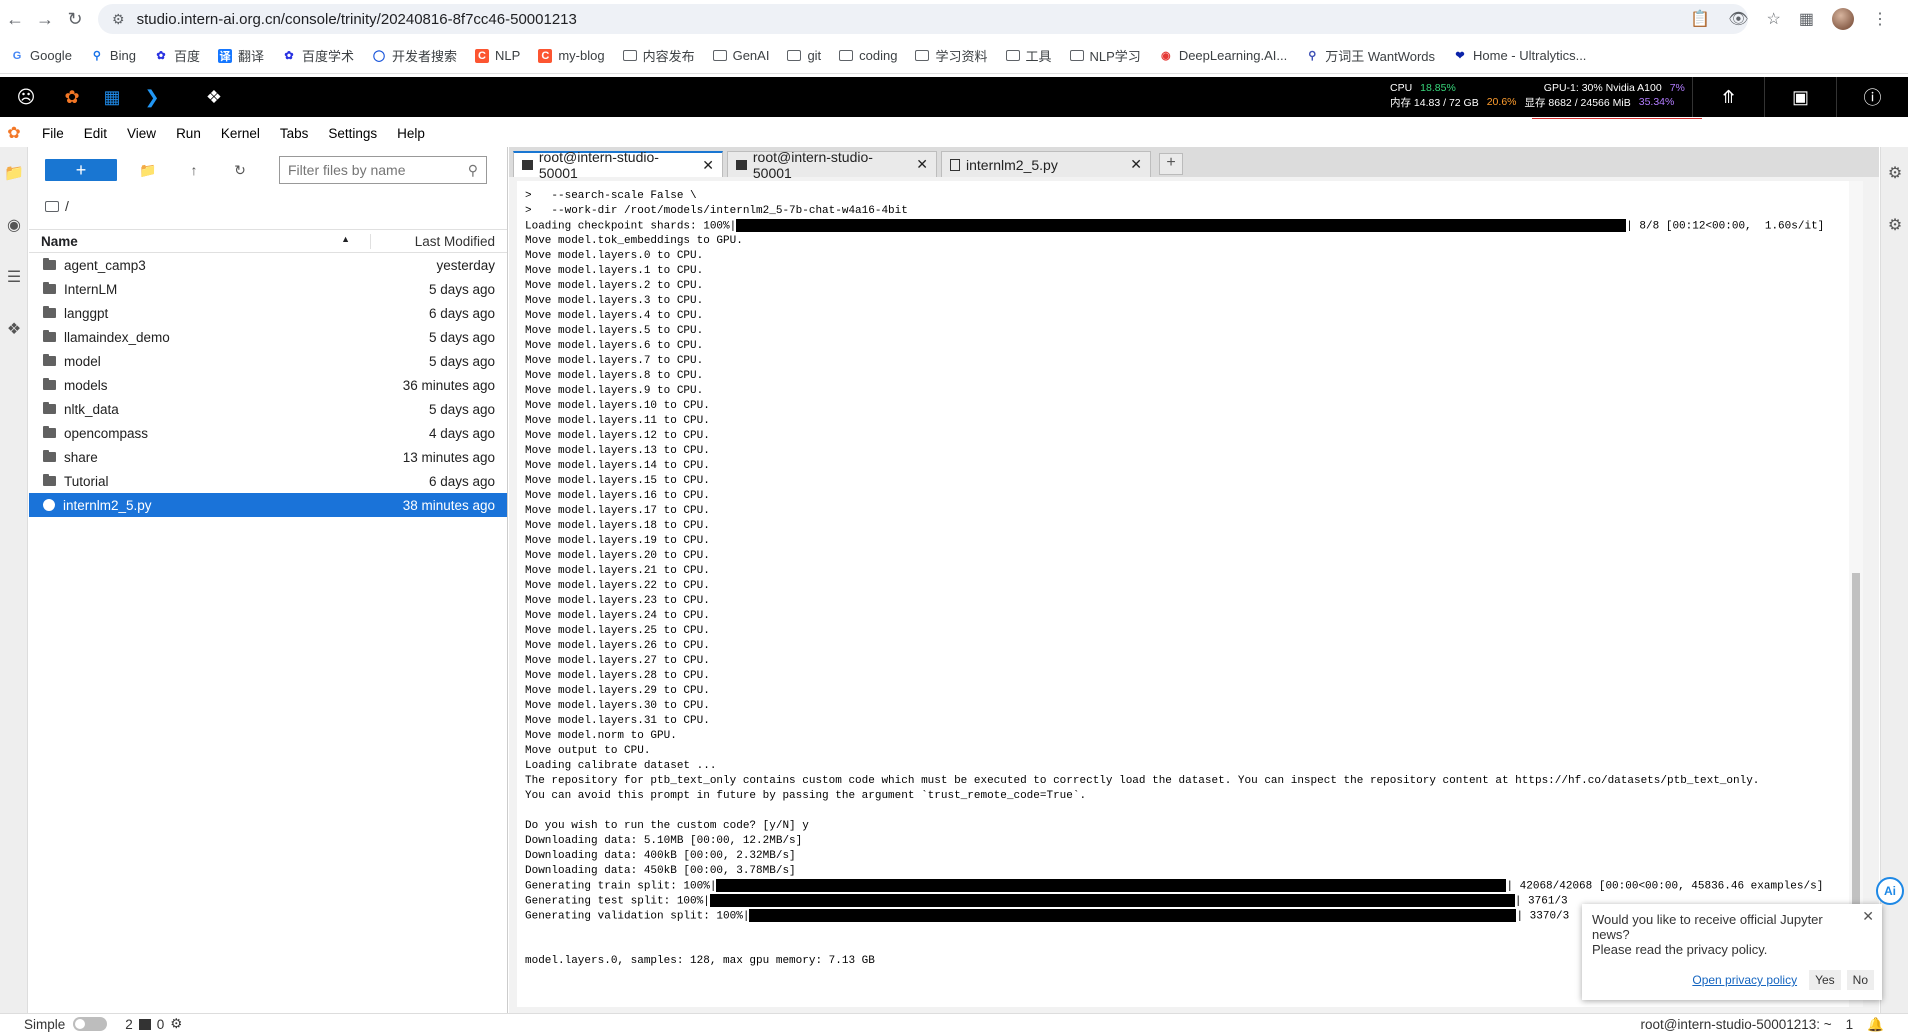 The height and width of the screenshot is (1035, 1908). Describe the element at coordinates (118, 19) in the screenshot. I see `site-info-icon: ⚙` at that location.